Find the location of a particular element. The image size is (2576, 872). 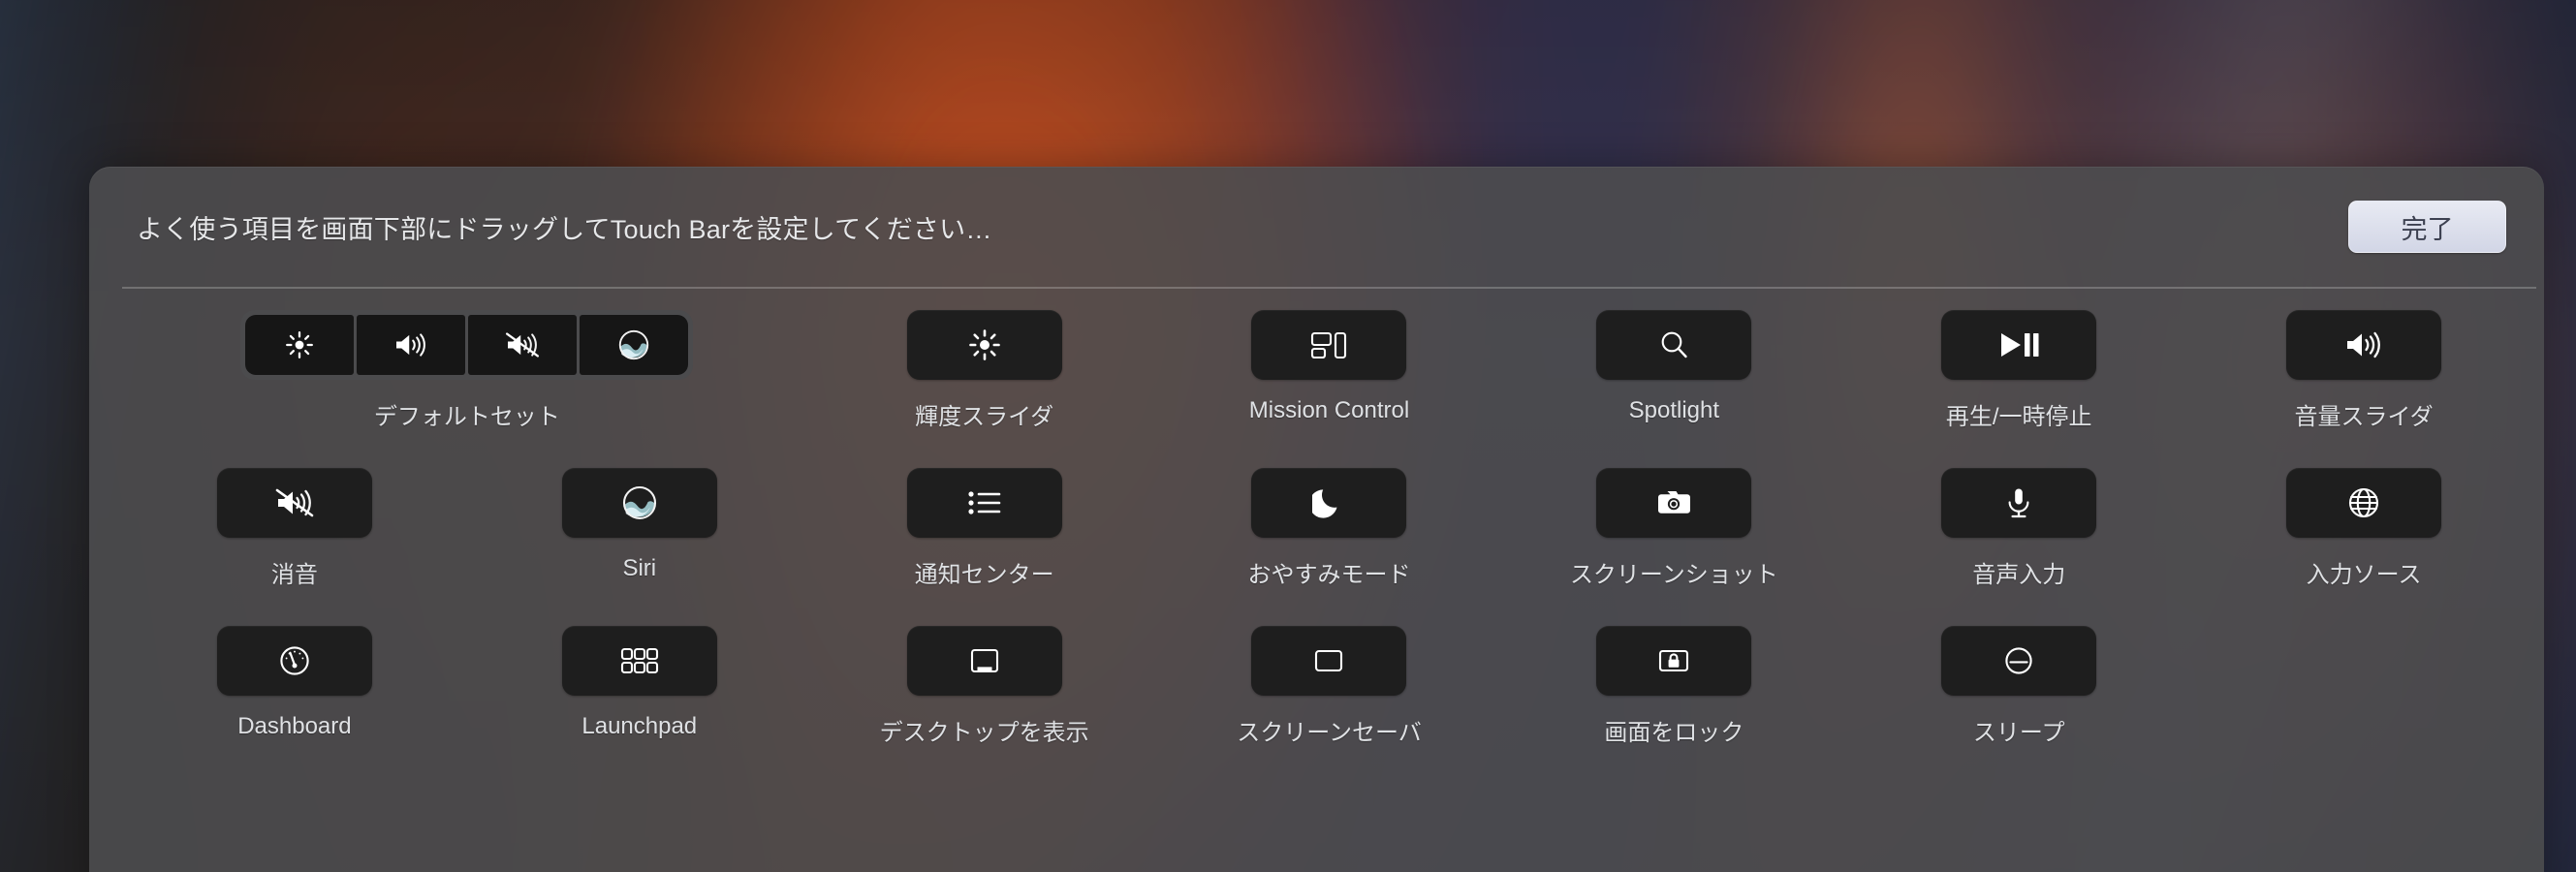

do-not-disturb-button is located at coordinates (1329, 503).